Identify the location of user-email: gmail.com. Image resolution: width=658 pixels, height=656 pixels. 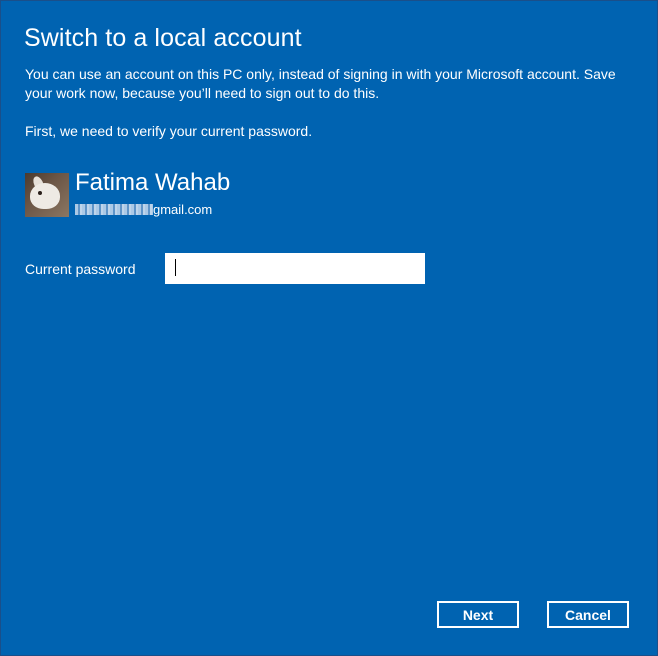
(143, 209).